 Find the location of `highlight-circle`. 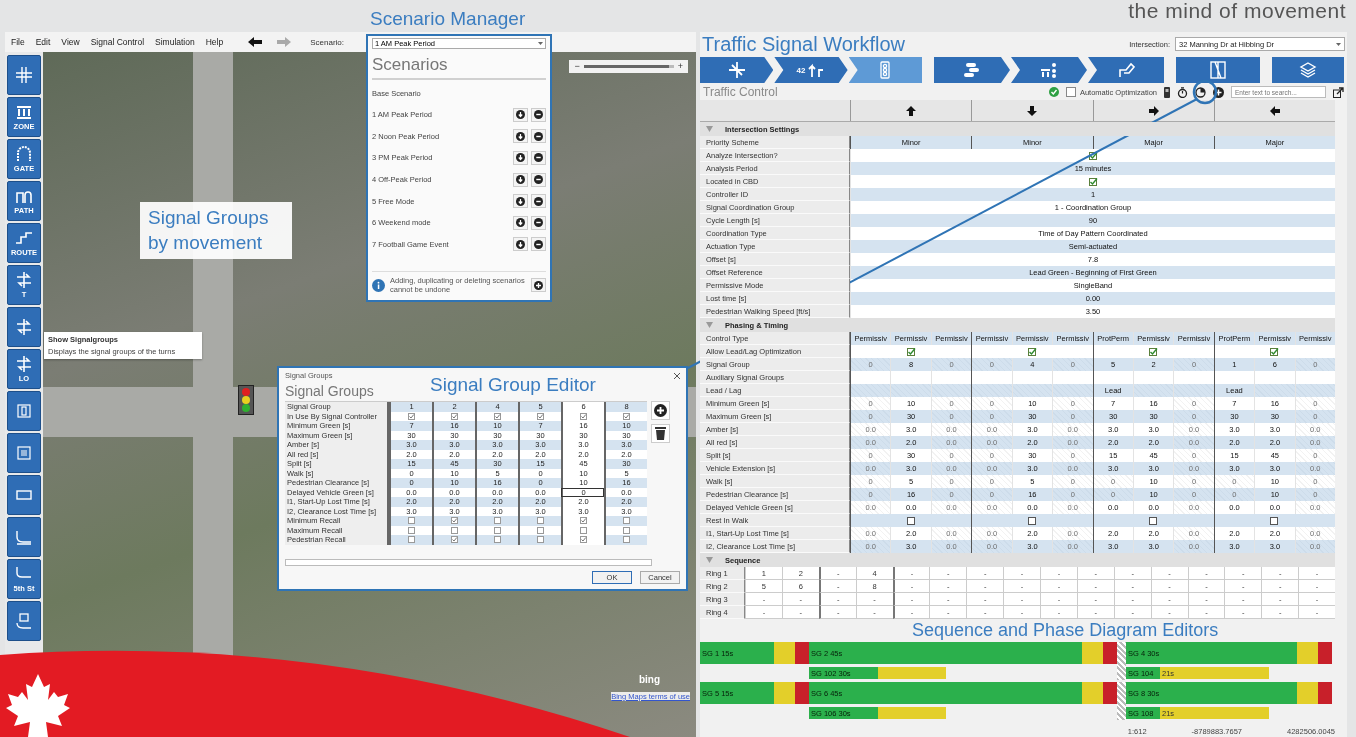

highlight-circle is located at coordinates (1205, 92).